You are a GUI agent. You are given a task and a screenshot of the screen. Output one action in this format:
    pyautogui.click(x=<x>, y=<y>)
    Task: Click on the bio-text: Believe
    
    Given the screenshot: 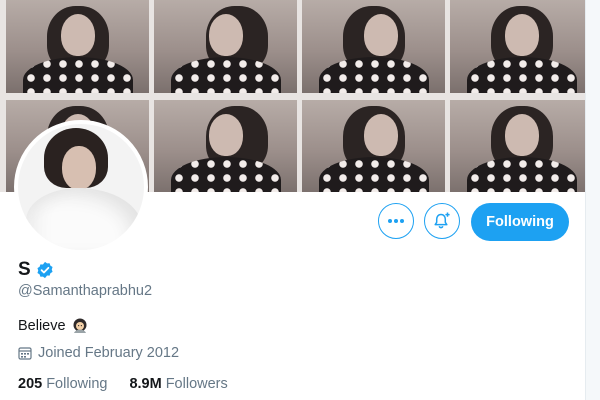 What is the action you would take?
    pyautogui.click(x=42, y=326)
    